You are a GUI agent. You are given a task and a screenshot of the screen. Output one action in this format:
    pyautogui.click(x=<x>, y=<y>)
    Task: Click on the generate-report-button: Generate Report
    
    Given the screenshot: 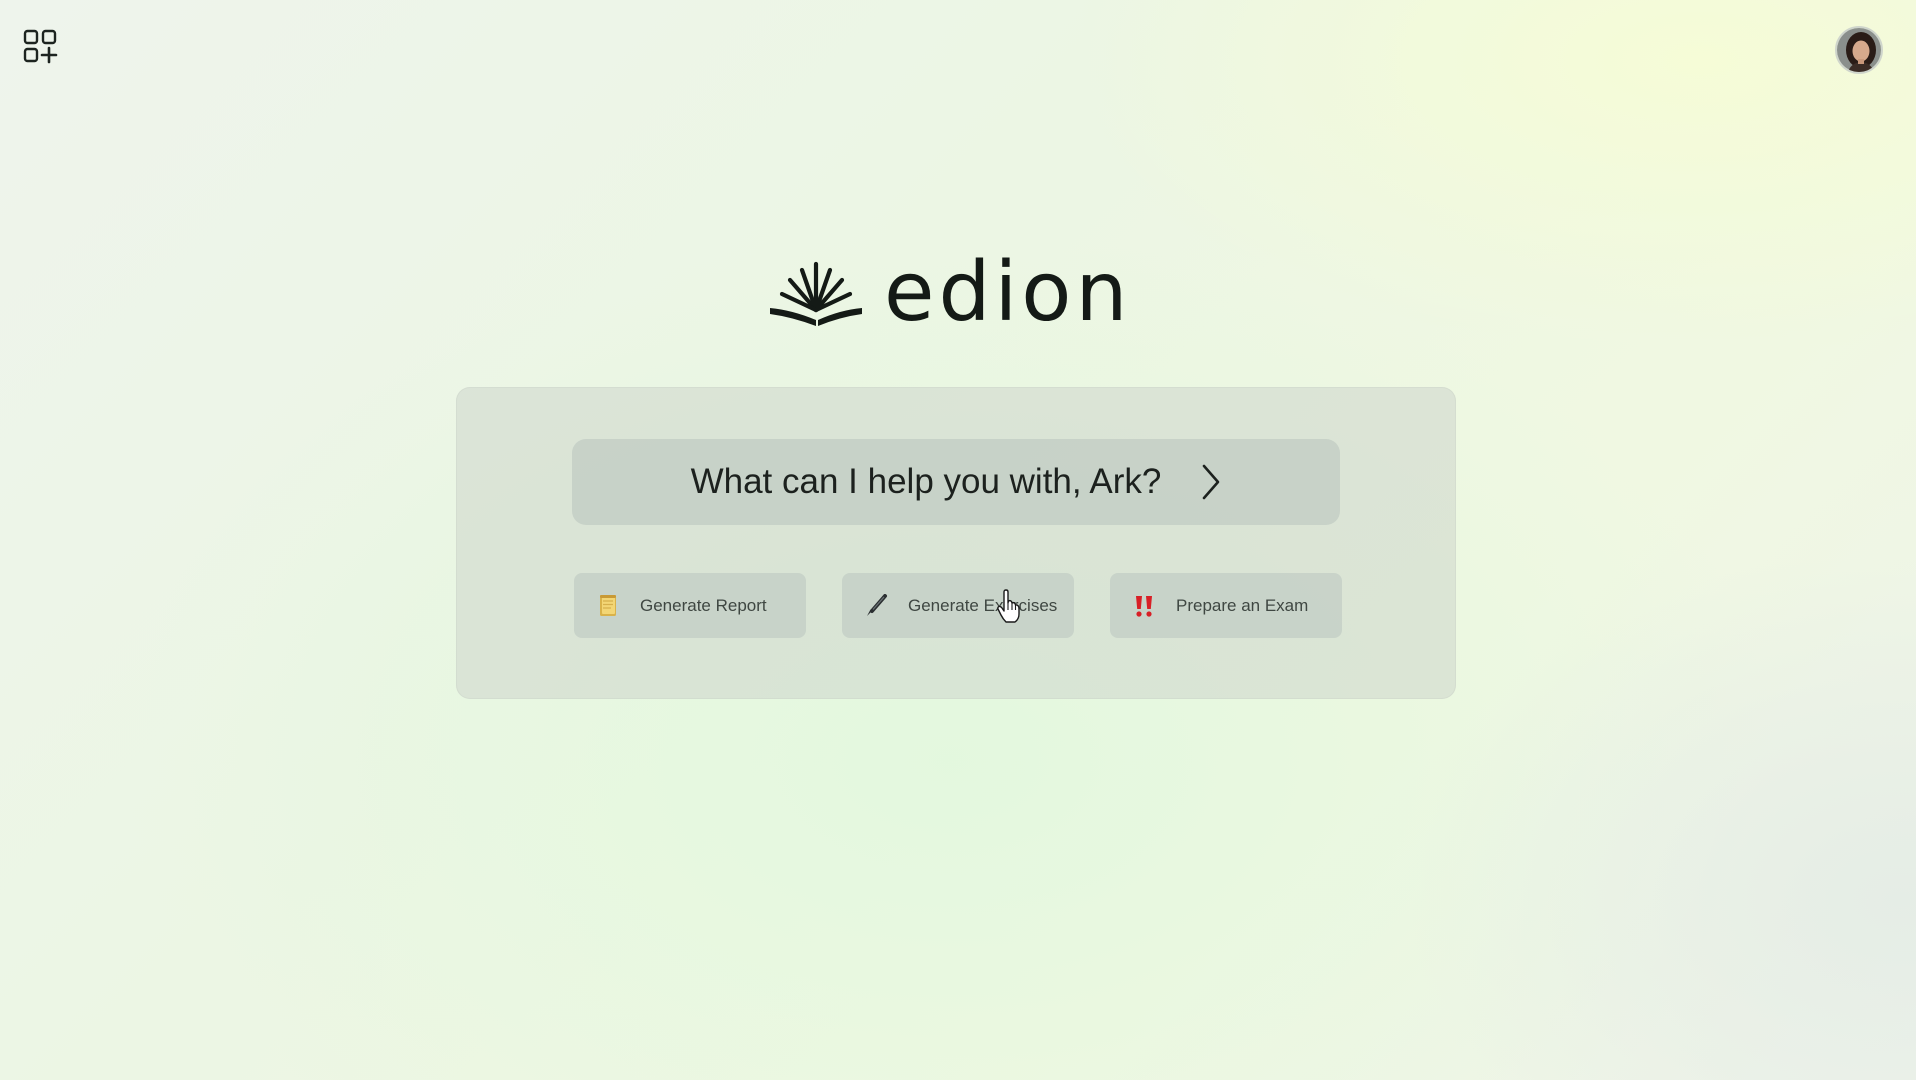 What is the action you would take?
    pyautogui.click(x=690, y=605)
    